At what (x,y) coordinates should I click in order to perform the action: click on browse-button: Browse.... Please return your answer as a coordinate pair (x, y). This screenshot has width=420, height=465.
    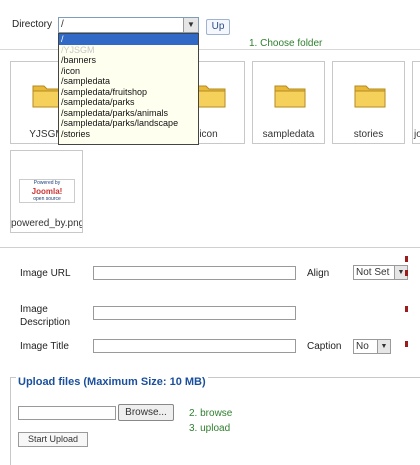
    Looking at the image, I should click on (146, 412).